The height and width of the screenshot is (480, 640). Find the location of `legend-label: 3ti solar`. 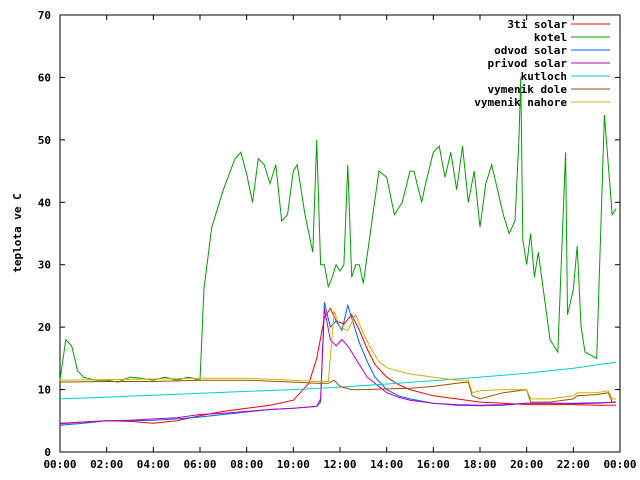

legend-label: 3ti solar is located at coordinates (537, 24).